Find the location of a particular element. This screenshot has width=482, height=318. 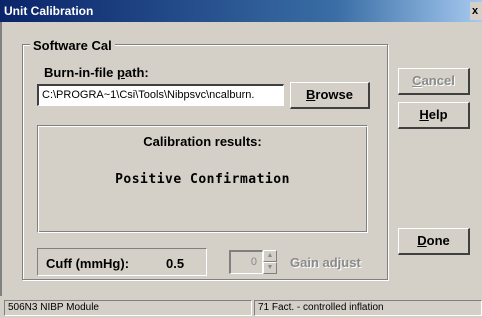

close-icon: x is located at coordinates (475, 11).